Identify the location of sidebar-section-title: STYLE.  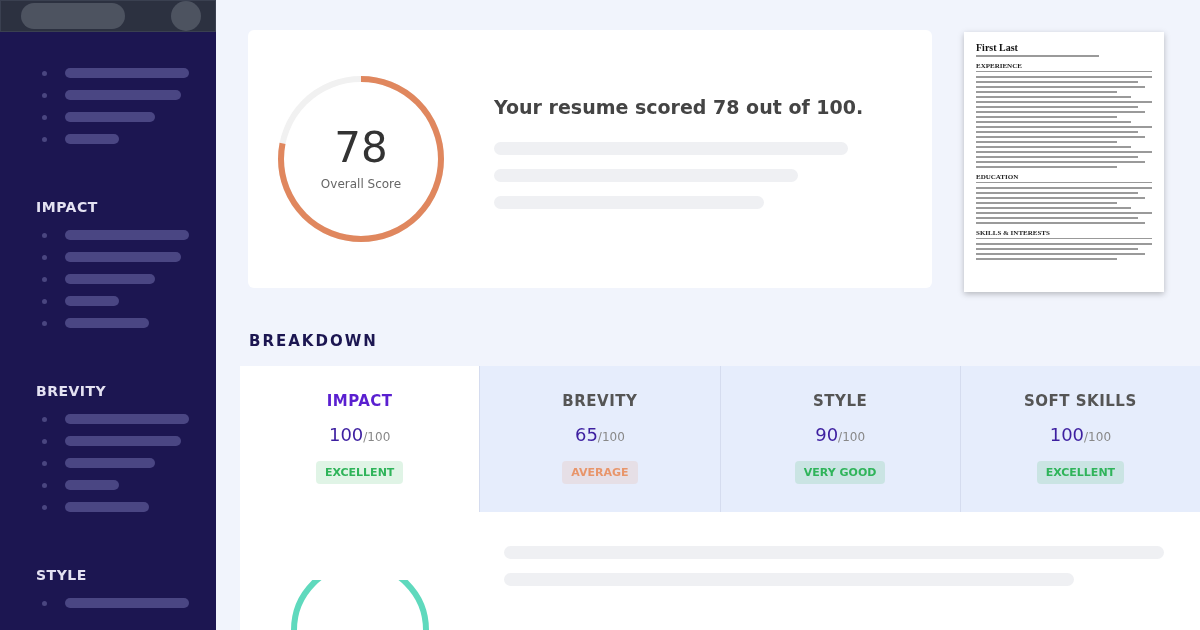
(62, 575).